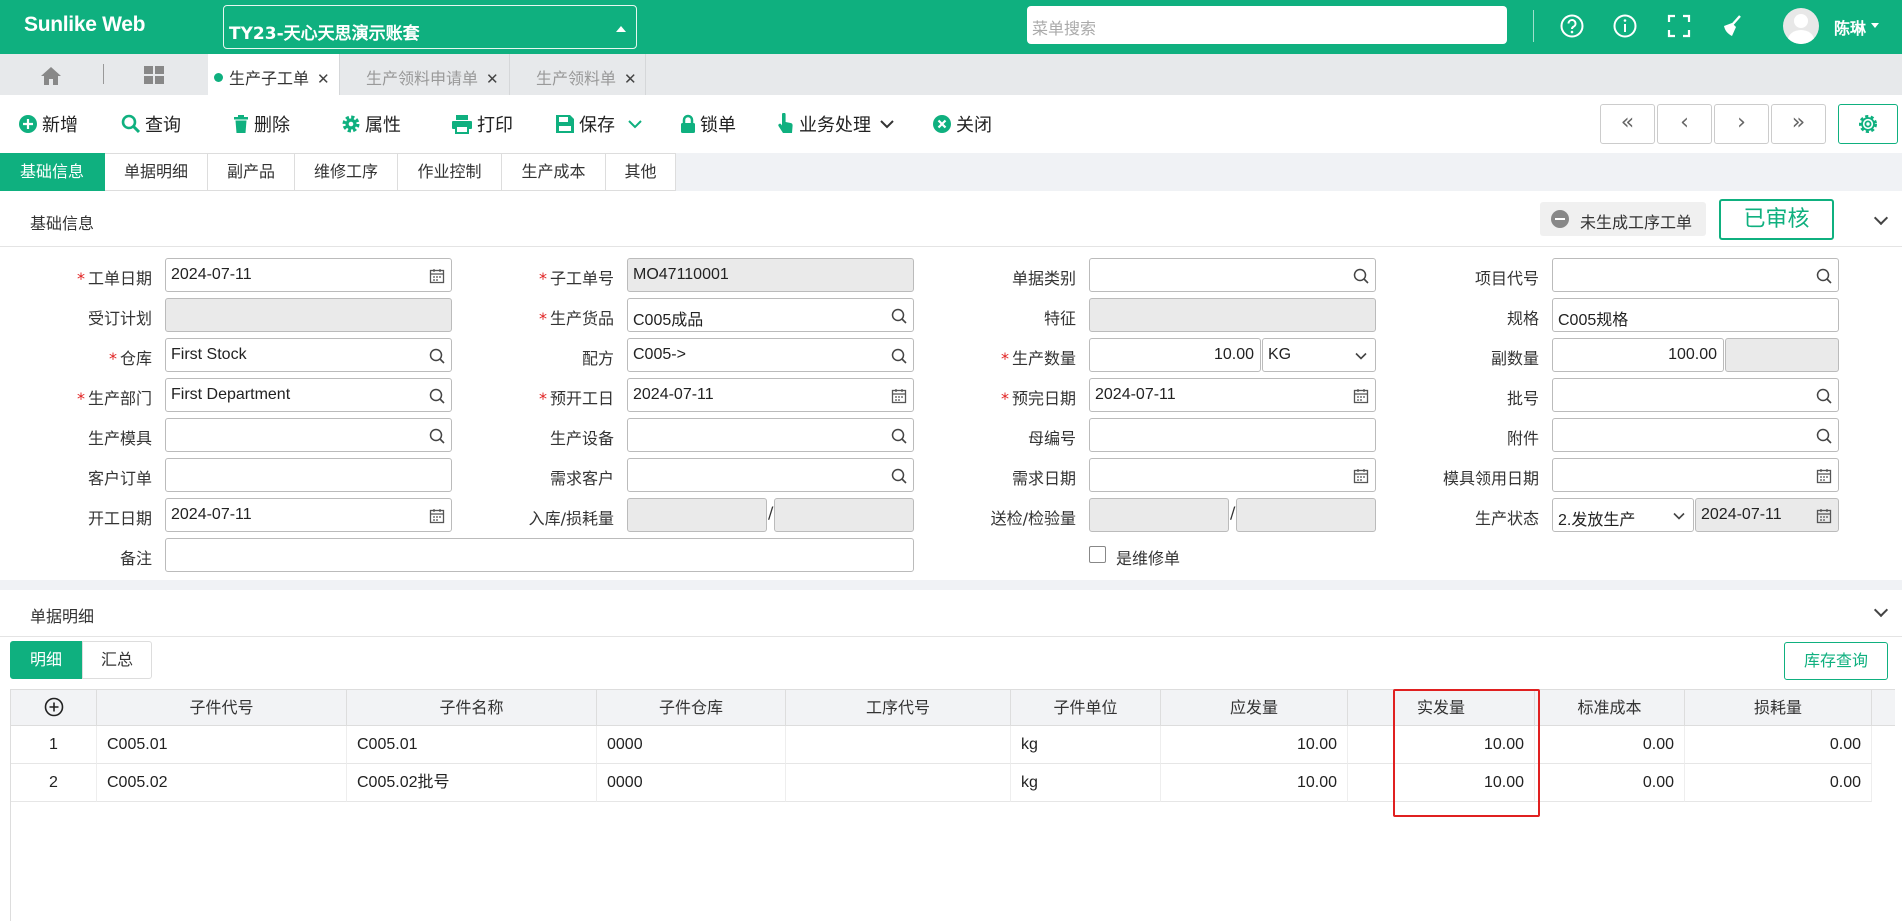 This screenshot has height=921, width=1902. I want to click on settings-button, so click(1868, 124).